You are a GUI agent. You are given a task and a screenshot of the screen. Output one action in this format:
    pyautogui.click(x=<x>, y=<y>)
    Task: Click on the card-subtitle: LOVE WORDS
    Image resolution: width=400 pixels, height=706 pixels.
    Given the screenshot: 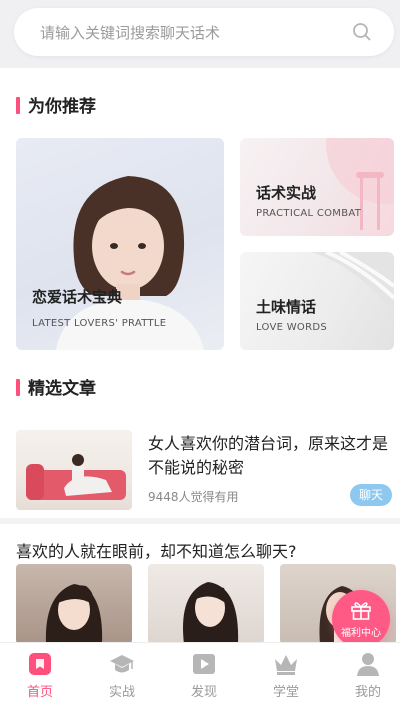 What is the action you would take?
    pyautogui.click(x=292, y=327)
    